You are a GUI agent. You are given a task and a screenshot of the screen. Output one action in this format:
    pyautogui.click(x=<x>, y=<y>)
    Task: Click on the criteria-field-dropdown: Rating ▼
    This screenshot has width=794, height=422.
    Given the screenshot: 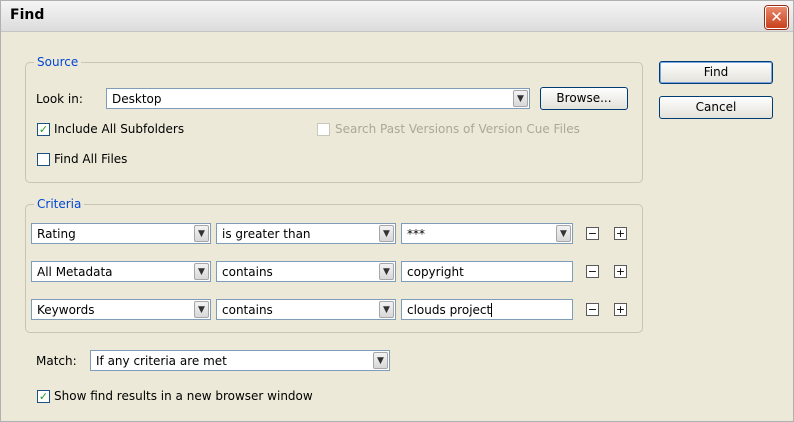 What is the action you would take?
    pyautogui.click(x=121, y=233)
    